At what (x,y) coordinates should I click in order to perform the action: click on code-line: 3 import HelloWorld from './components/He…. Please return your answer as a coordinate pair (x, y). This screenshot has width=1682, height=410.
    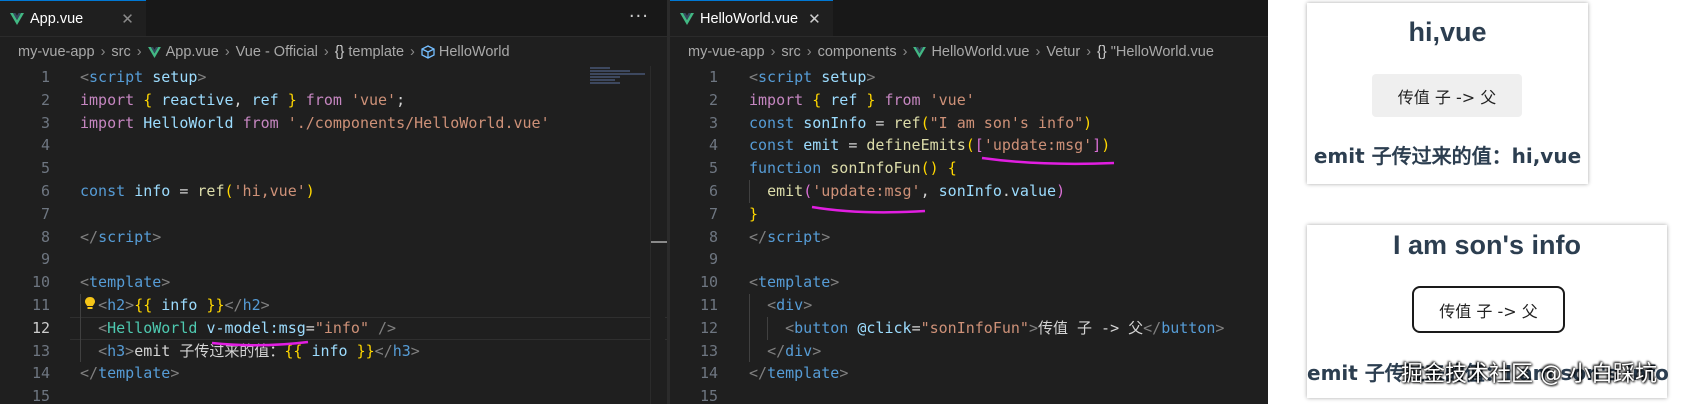
    Looking at the image, I should click on (333, 123).